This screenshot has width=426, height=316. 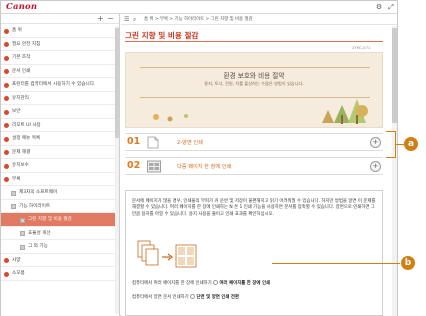 I want to click on duplex-link: 단면 및 양면 인쇄 전환, so click(x=218, y=297).